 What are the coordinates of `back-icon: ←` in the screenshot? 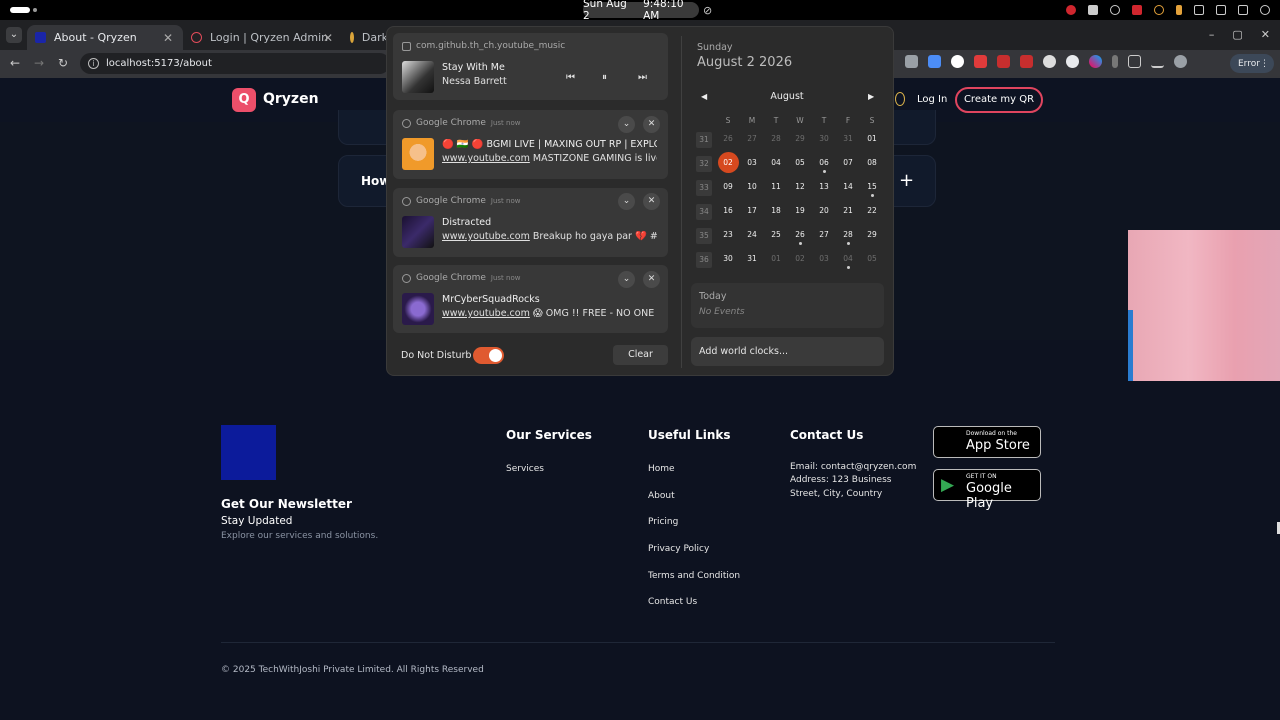 It's located at (15, 63).